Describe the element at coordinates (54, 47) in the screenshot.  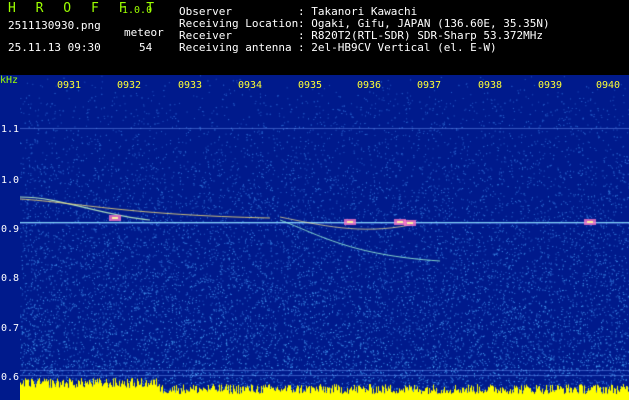
I see `observation-datetime: 25.11.13 09:30` at that location.